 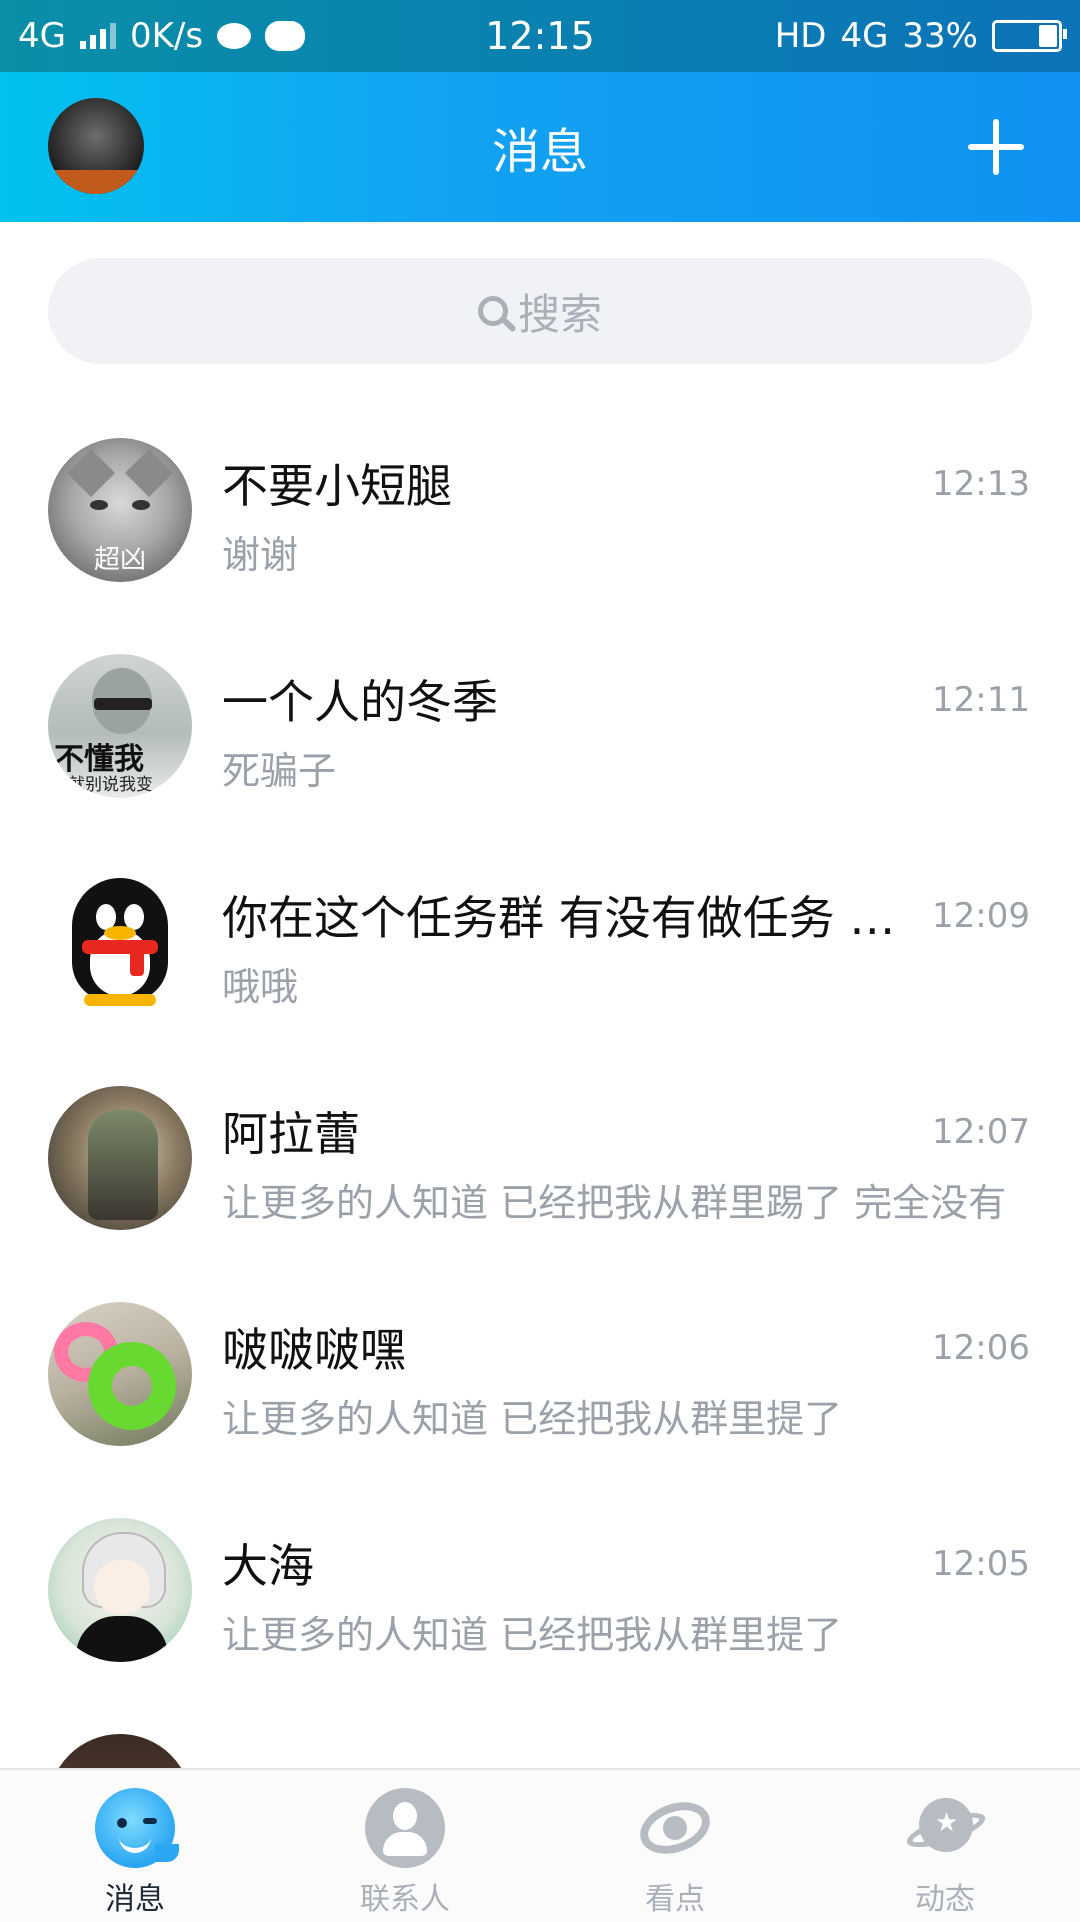 I want to click on my-avatar, so click(x=96, y=146).